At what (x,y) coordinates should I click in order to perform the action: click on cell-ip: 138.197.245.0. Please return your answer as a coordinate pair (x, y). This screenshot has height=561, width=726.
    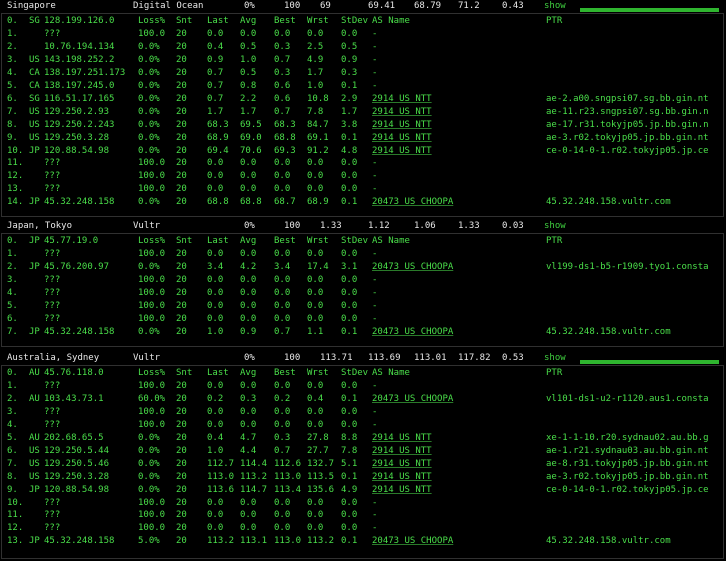
    Looking at the image, I should click on (79, 85).